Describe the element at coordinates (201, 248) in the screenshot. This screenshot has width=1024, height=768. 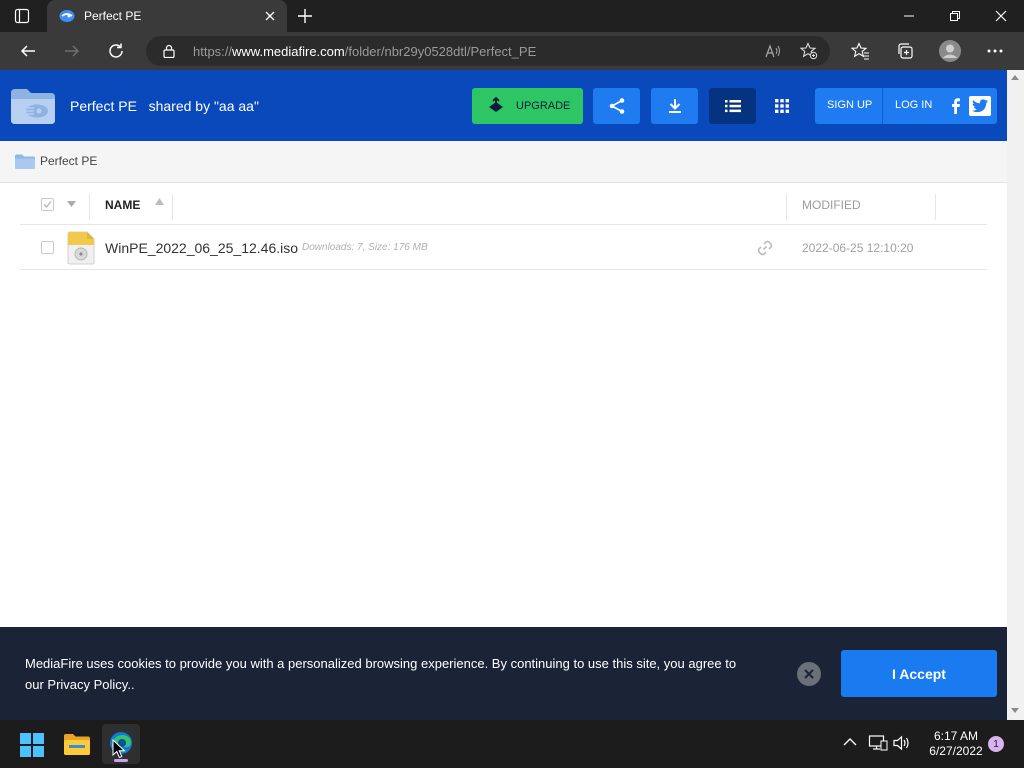
I see `file-name: WinPE_2022_06_25_12.46.iso` at that location.